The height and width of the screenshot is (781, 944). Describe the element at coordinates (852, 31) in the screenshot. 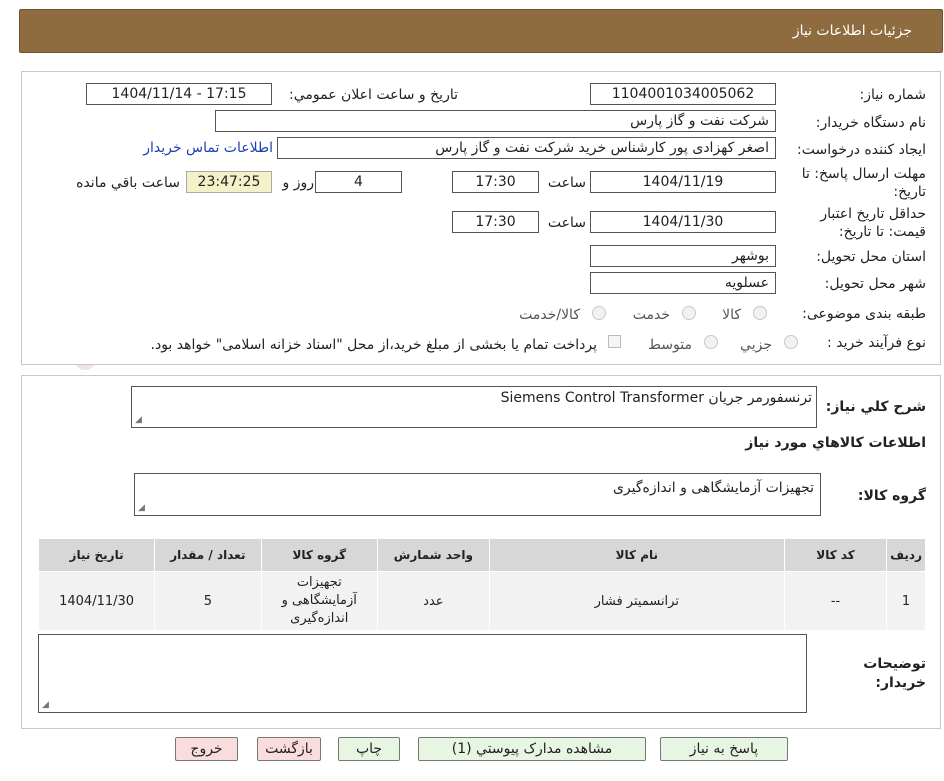

I see `page-title: جزئیات اطلاعات نیاز` at that location.